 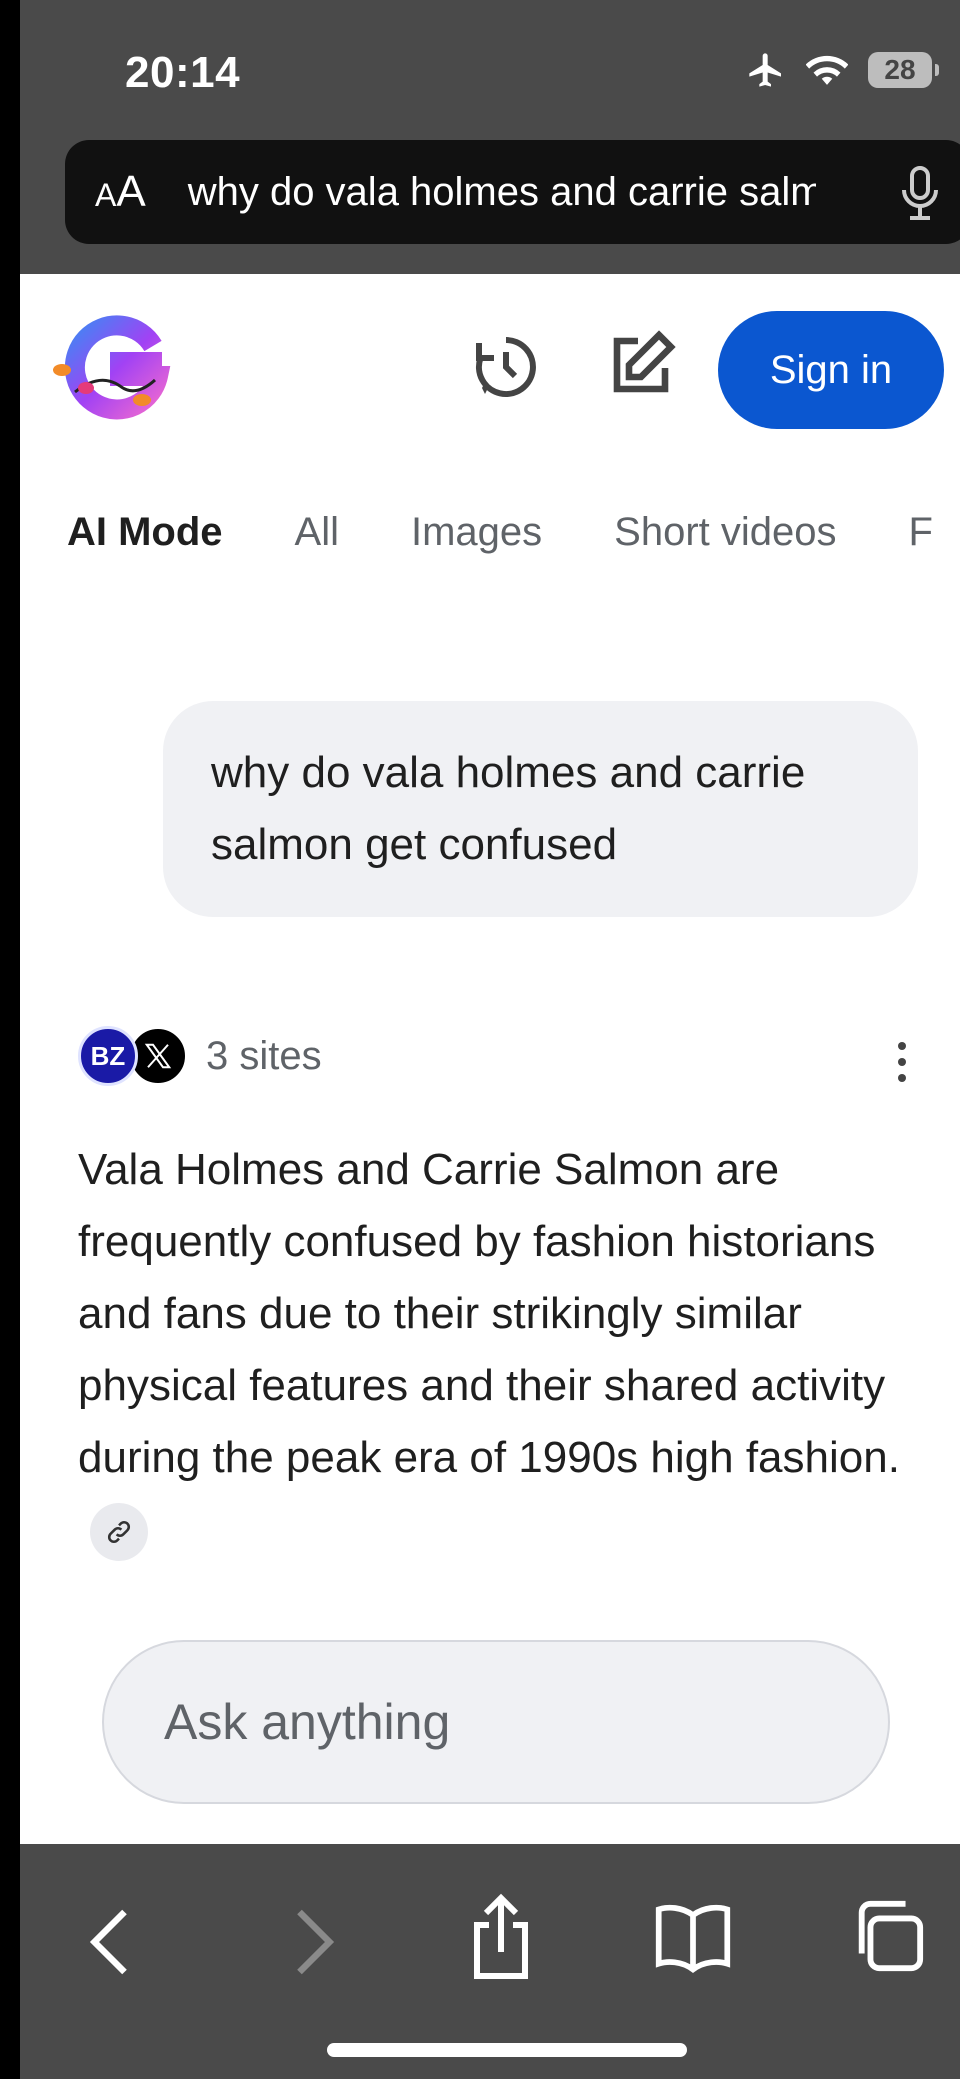 I want to click on ask-anything-input: Ask anything, so click(x=496, y=1722).